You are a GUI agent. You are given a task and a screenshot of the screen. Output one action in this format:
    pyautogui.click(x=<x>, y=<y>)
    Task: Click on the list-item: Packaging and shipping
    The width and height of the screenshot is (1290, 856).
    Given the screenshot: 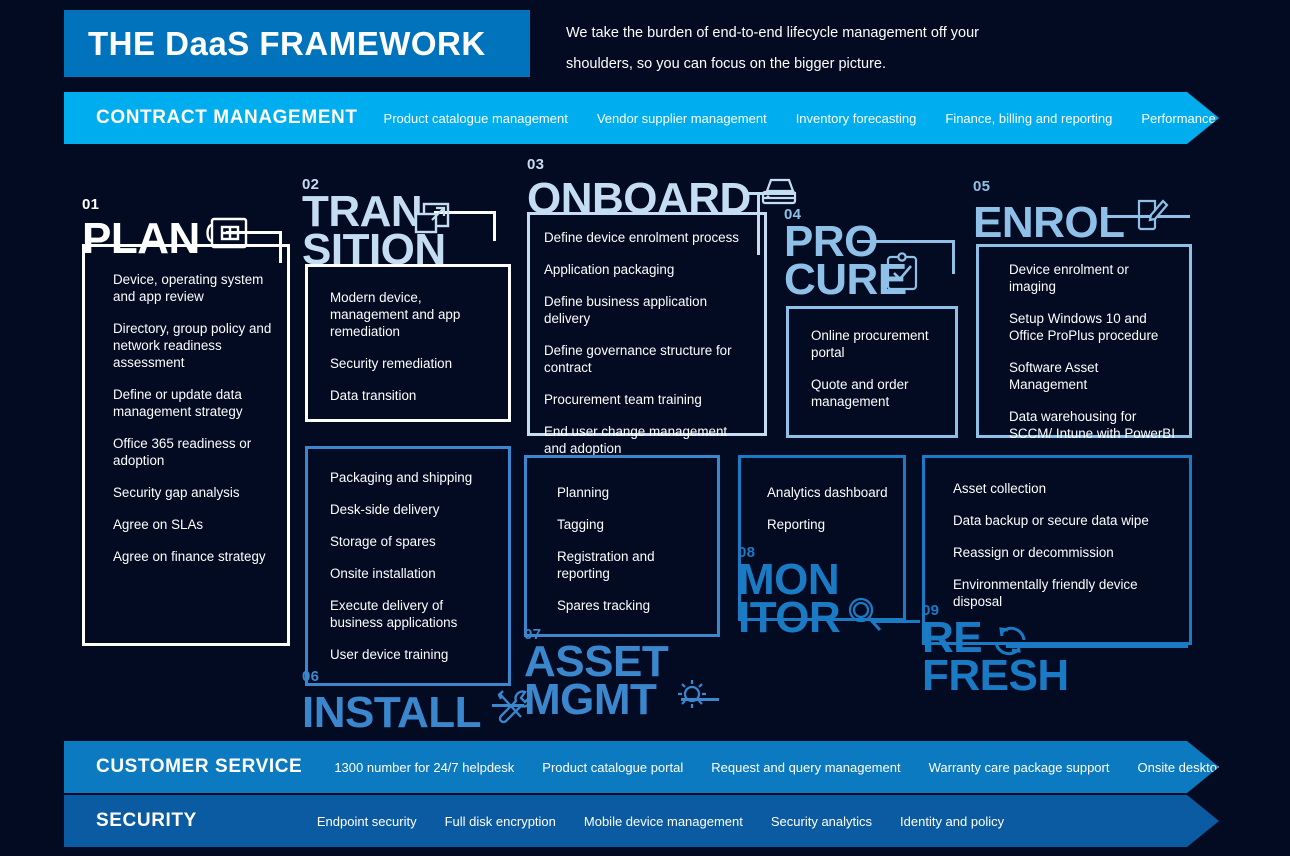 What is the action you would take?
    pyautogui.click(x=401, y=477)
    